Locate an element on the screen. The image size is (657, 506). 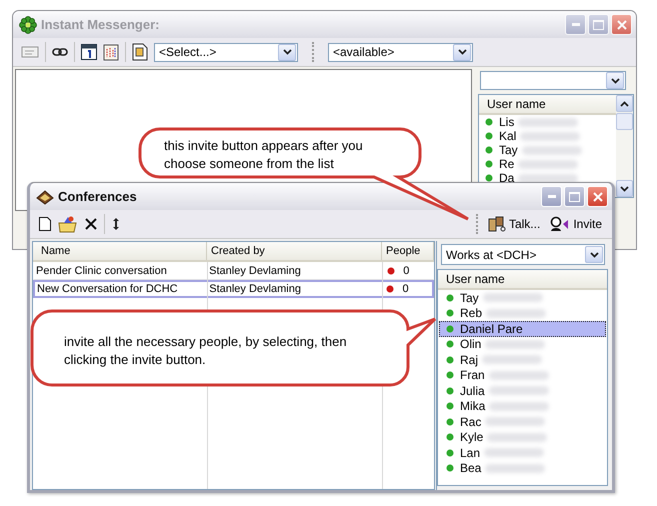
new-document-icon is located at coordinates (45, 224).